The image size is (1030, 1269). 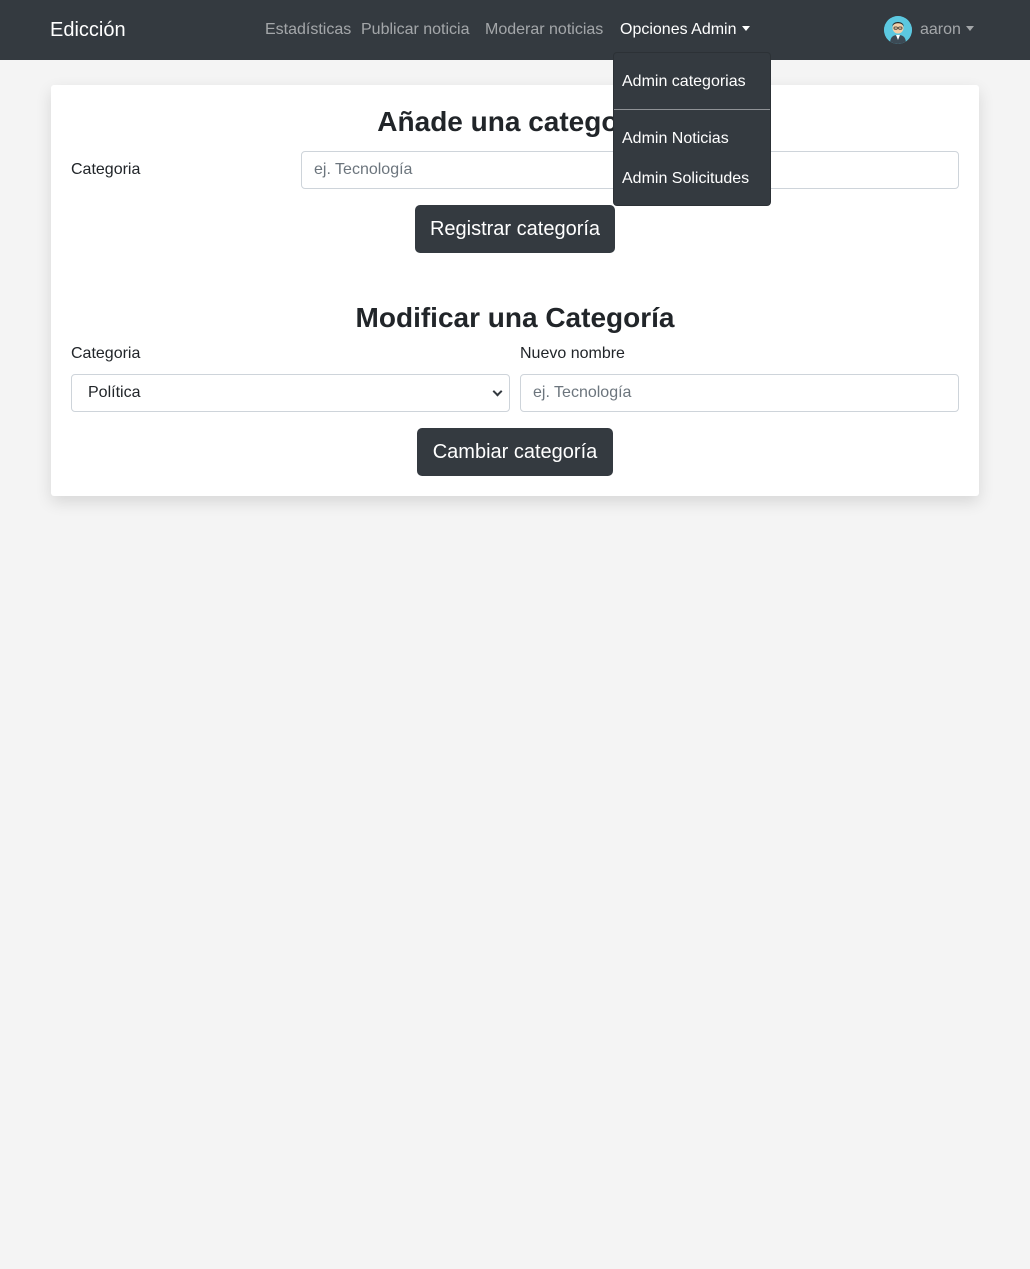 I want to click on new-name-input: ej. Tecnología, so click(x=739, y=393).